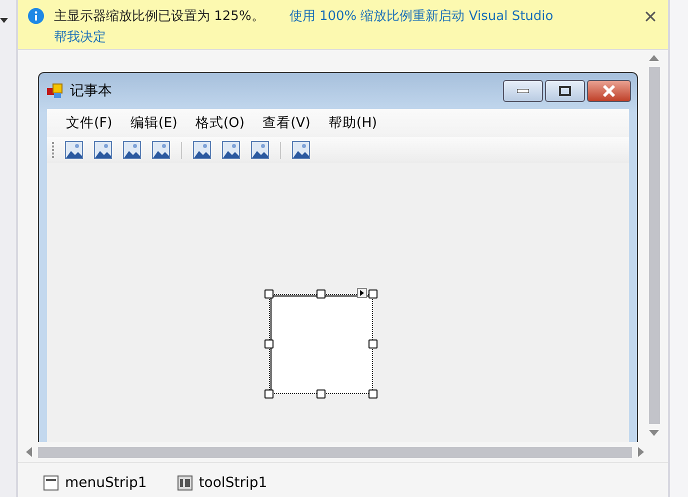  Describe the element at coordinates (654, 433) in the screenshot. I see `scroll-down-icon` at that location.